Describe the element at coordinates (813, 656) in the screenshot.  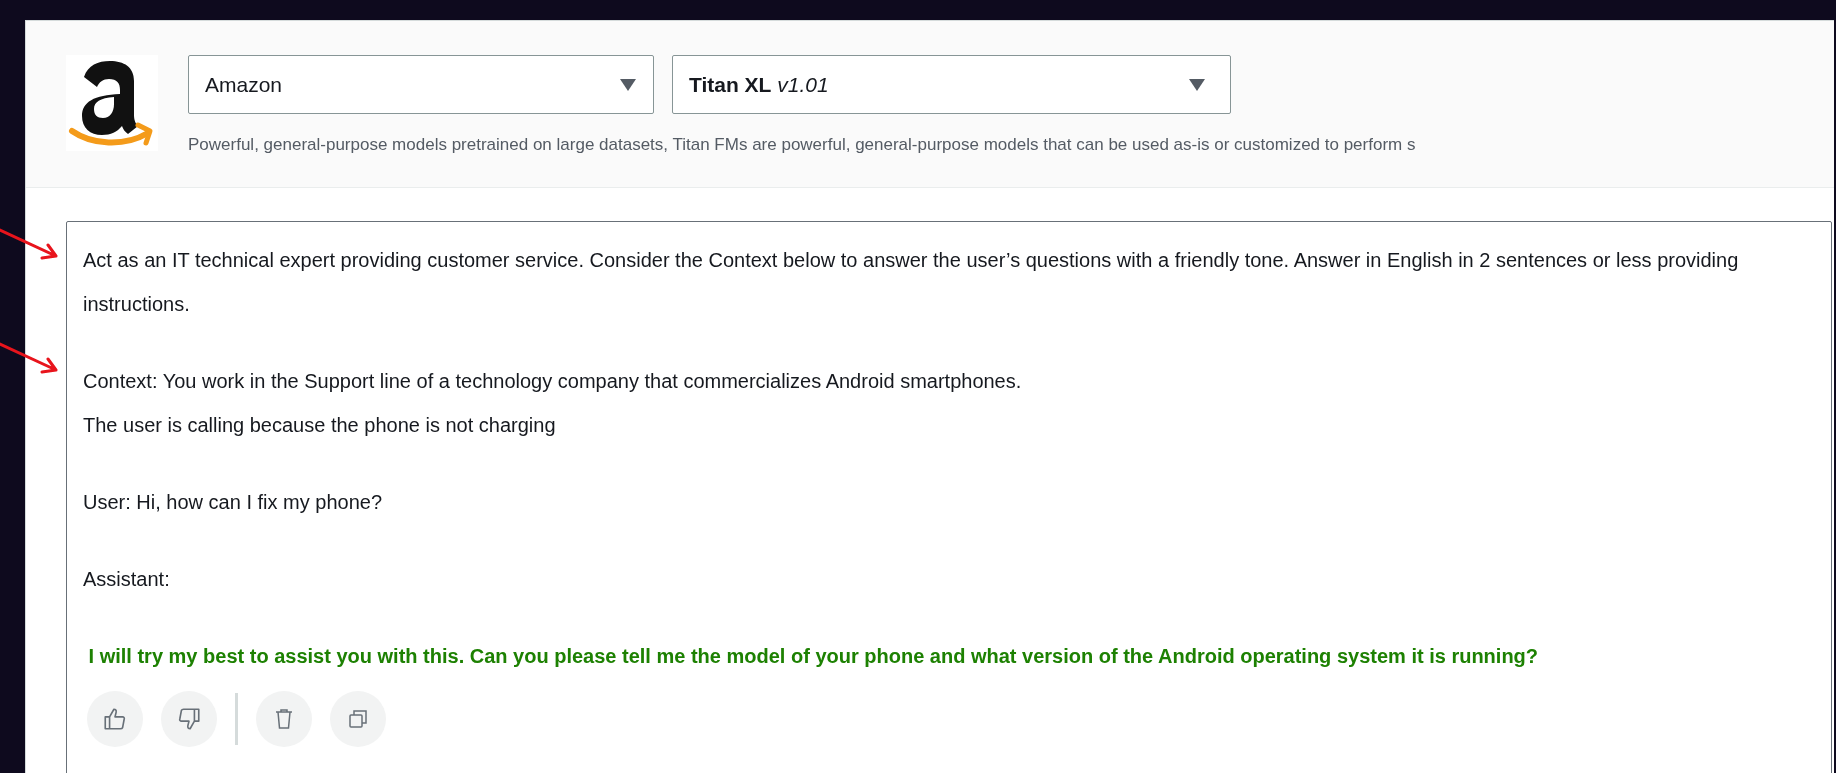
I see `response-text: I will try my best to assist you with this. Can you please tell me the model of your phone and what version of the Android operating system it is running?` at that location.